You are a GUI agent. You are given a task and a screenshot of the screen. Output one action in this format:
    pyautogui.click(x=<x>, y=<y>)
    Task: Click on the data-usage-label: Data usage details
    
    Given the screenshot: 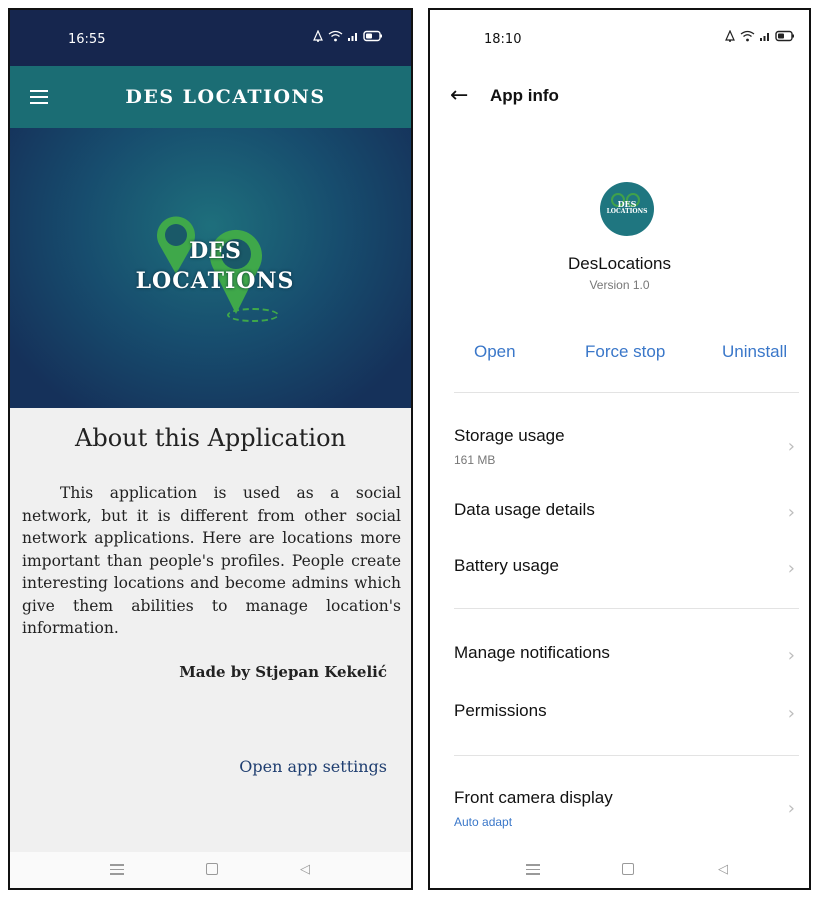 What is the action you would take?
    pyautogui.click(x=524, y=509)
    